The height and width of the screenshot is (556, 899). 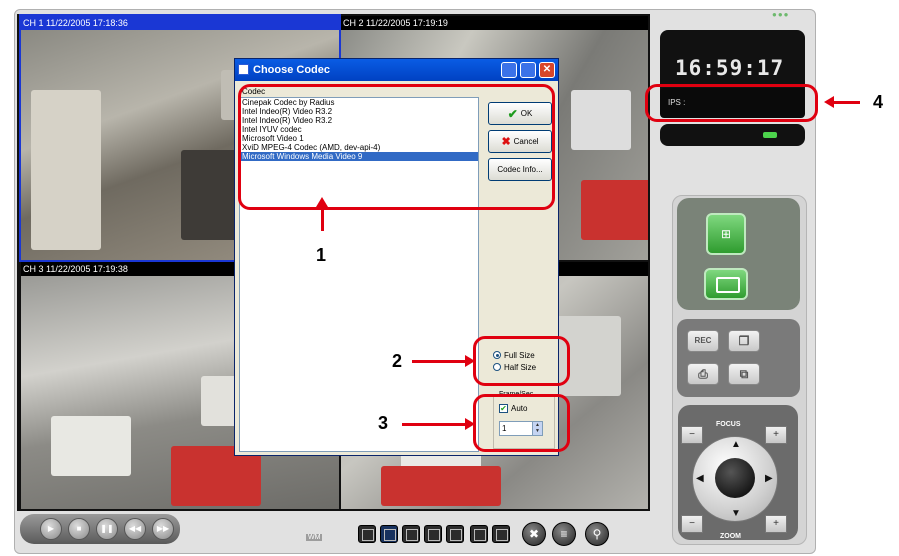 I want to click on zoom-plus-button: +, so click(x=776, y=524).